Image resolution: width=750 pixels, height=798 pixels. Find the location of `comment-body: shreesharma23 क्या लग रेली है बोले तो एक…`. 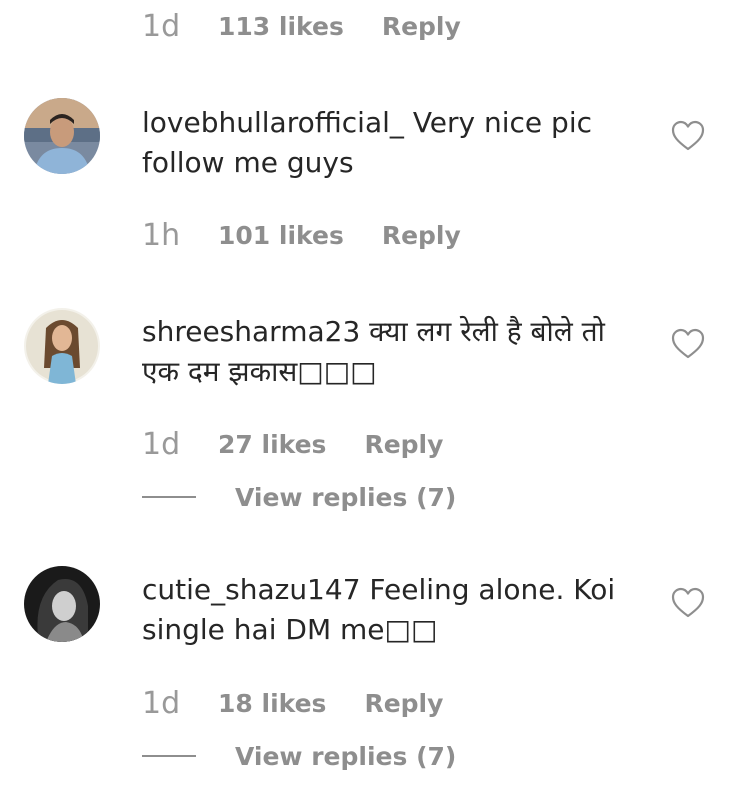

comment-body: shreesharma23 क्या लग रेली है बोले तो एक… is located at coordinates (392, 352).